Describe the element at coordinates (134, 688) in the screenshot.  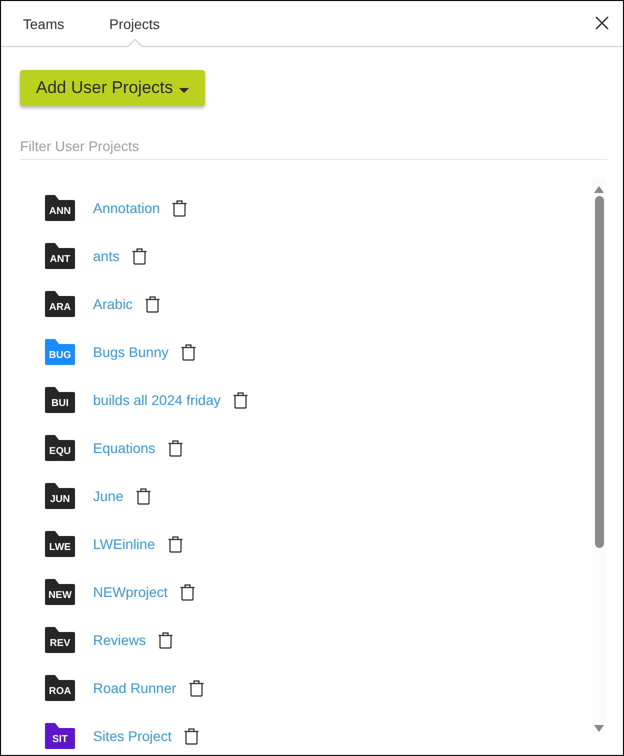
I see `project-link: Road Runner` at that location.